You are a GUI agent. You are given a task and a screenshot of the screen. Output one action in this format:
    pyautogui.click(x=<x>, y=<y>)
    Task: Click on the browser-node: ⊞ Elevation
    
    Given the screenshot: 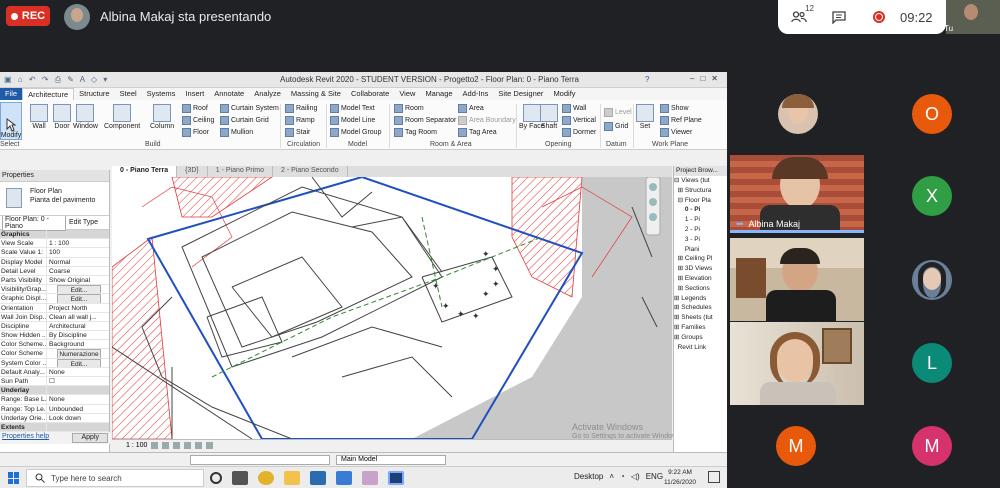 What is the action you would take?
    pyautogui.click(x=700, y=279)
    